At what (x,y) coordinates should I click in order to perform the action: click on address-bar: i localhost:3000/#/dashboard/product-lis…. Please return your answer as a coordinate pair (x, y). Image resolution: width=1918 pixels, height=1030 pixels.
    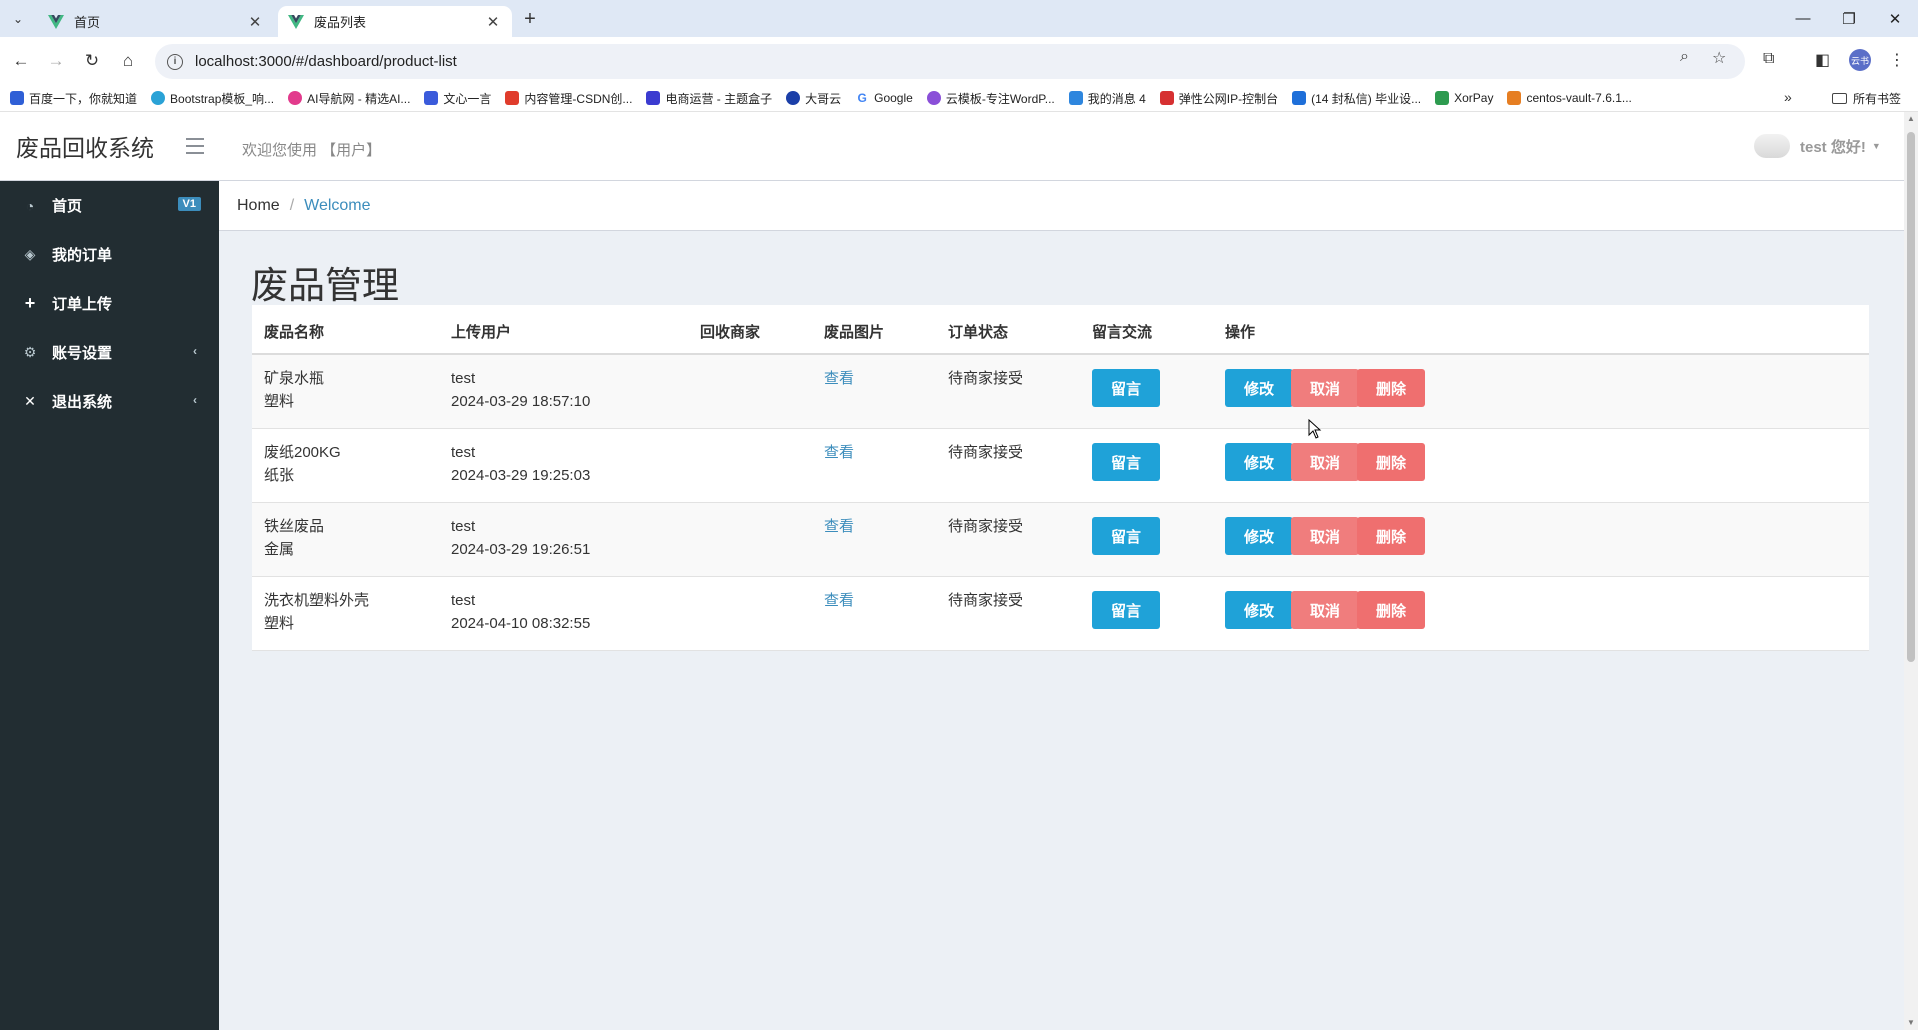
    Looking at the image, I should click on (950, 61).